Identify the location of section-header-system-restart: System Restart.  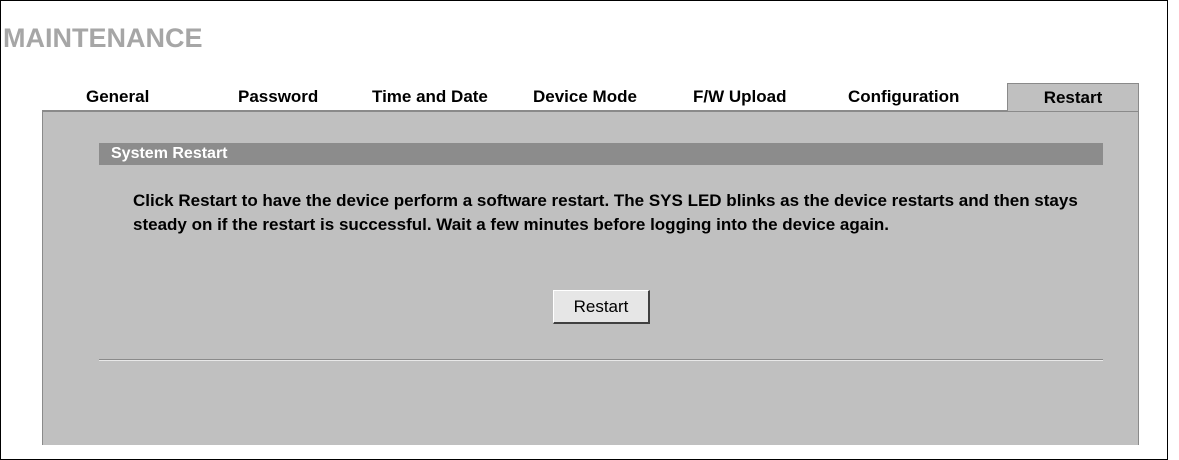
(601, 154).